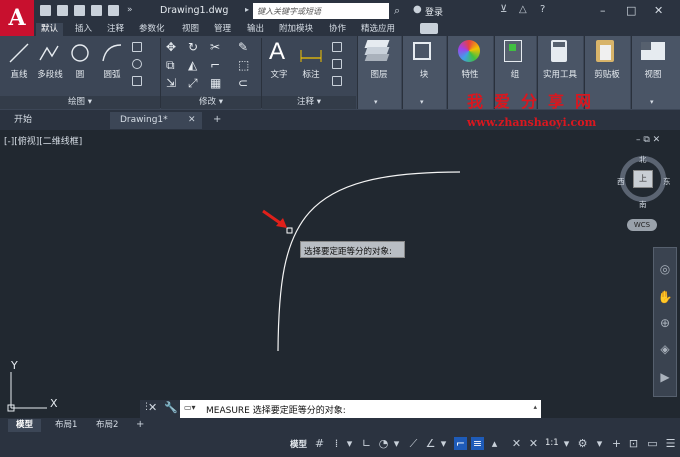 This screenshot has width=680, height=457. Describe the element at coordinates (643, 204) in the screenshot. I see `viewcube-south: 南` at that location.